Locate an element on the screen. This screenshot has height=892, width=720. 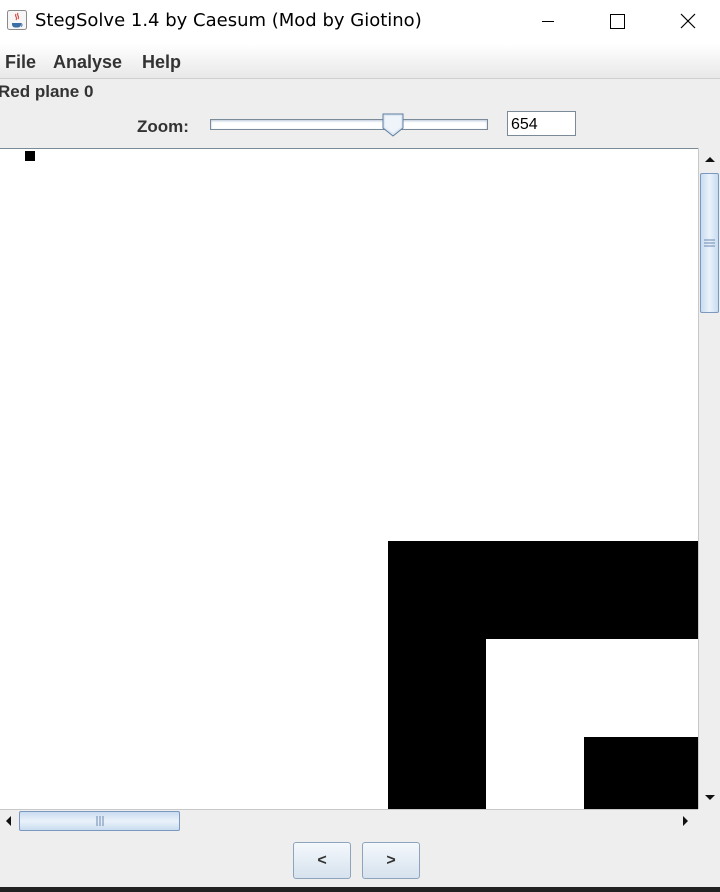
arrow-down-icon is located at coordinates (710, 797).